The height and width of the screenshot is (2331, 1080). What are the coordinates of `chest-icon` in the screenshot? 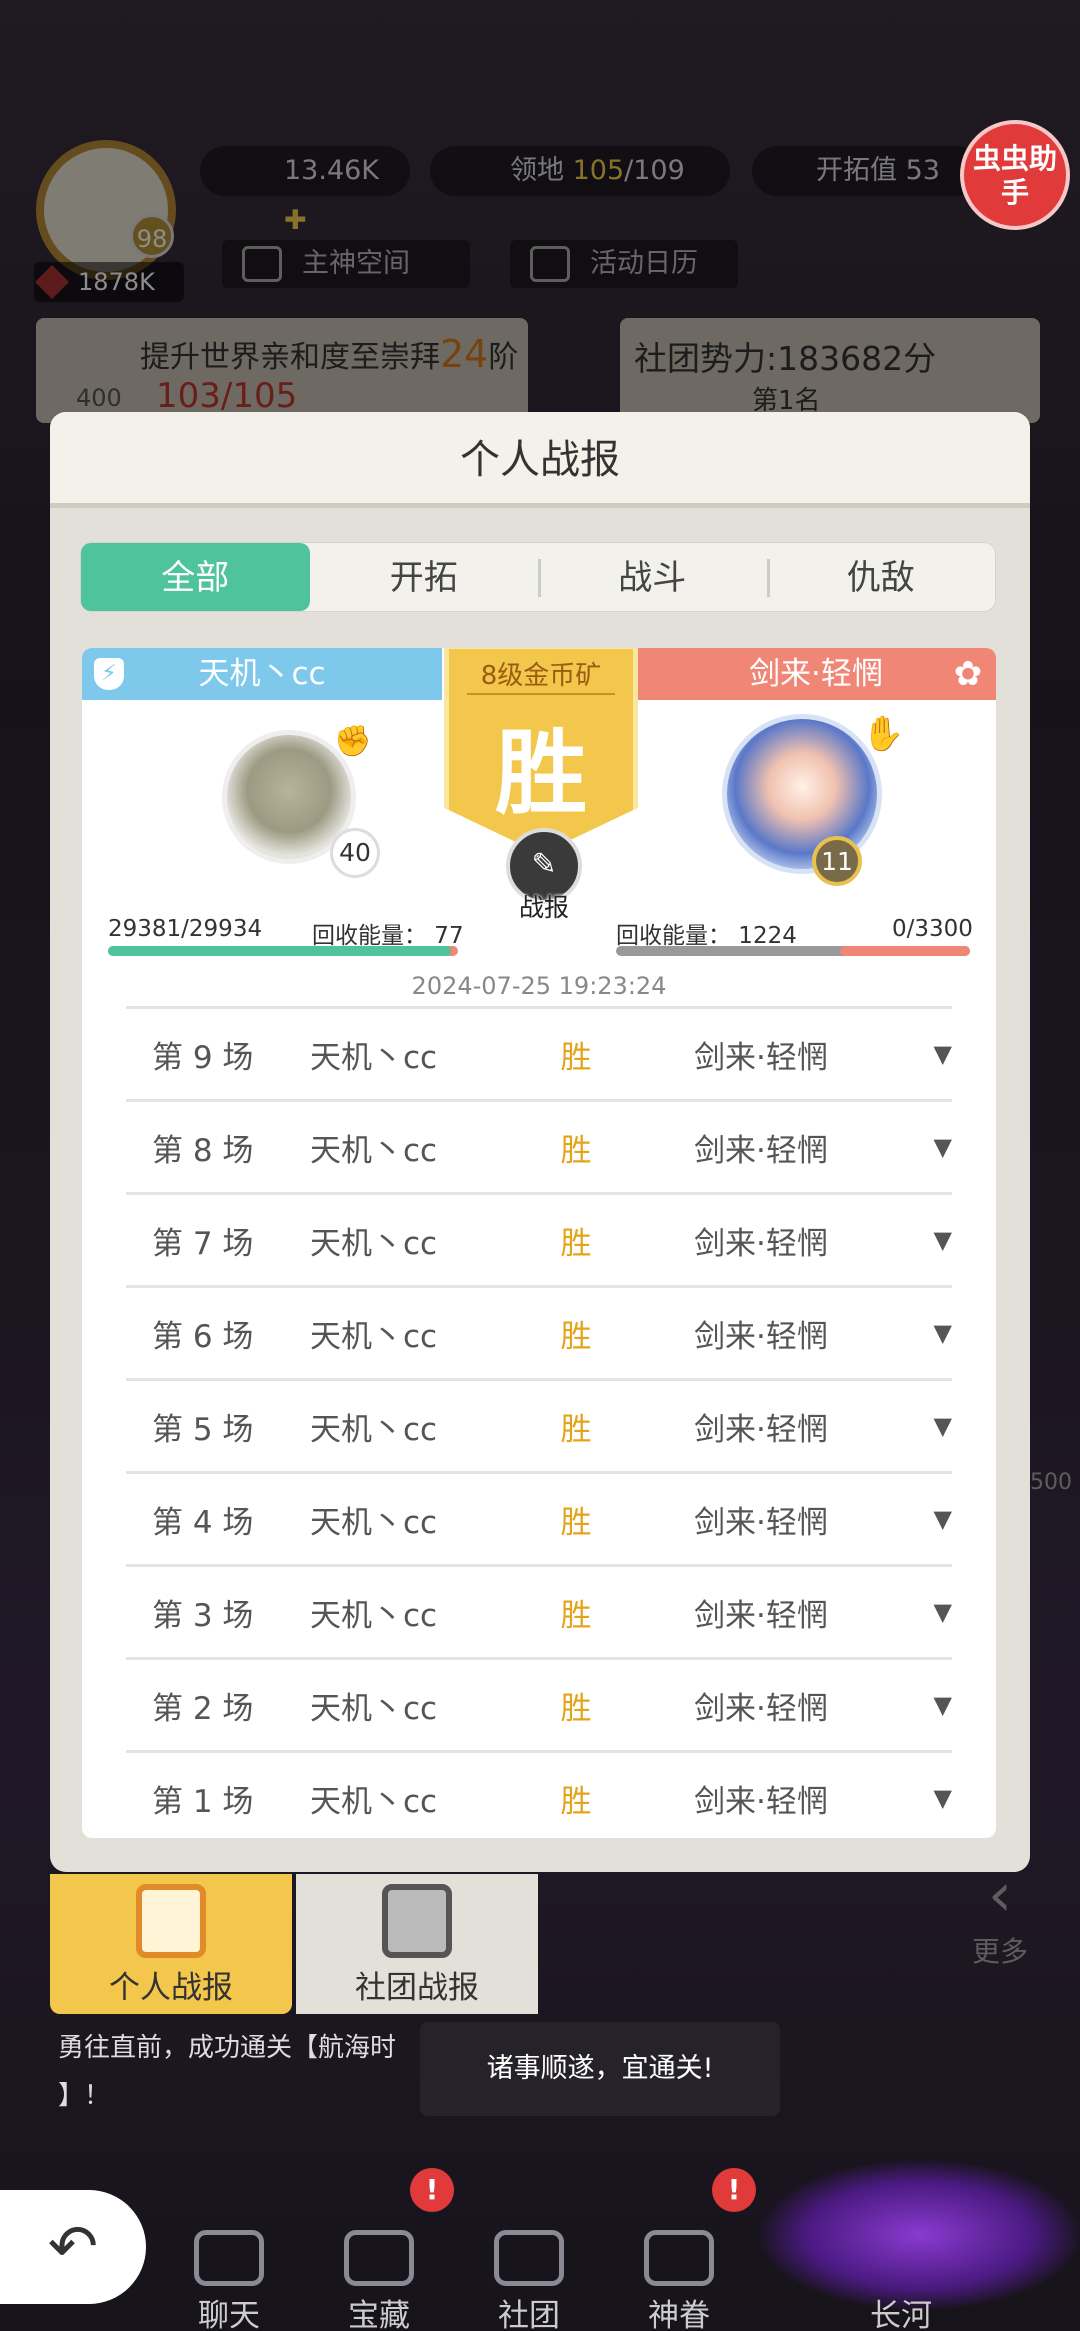 It's located at (379, 2258).